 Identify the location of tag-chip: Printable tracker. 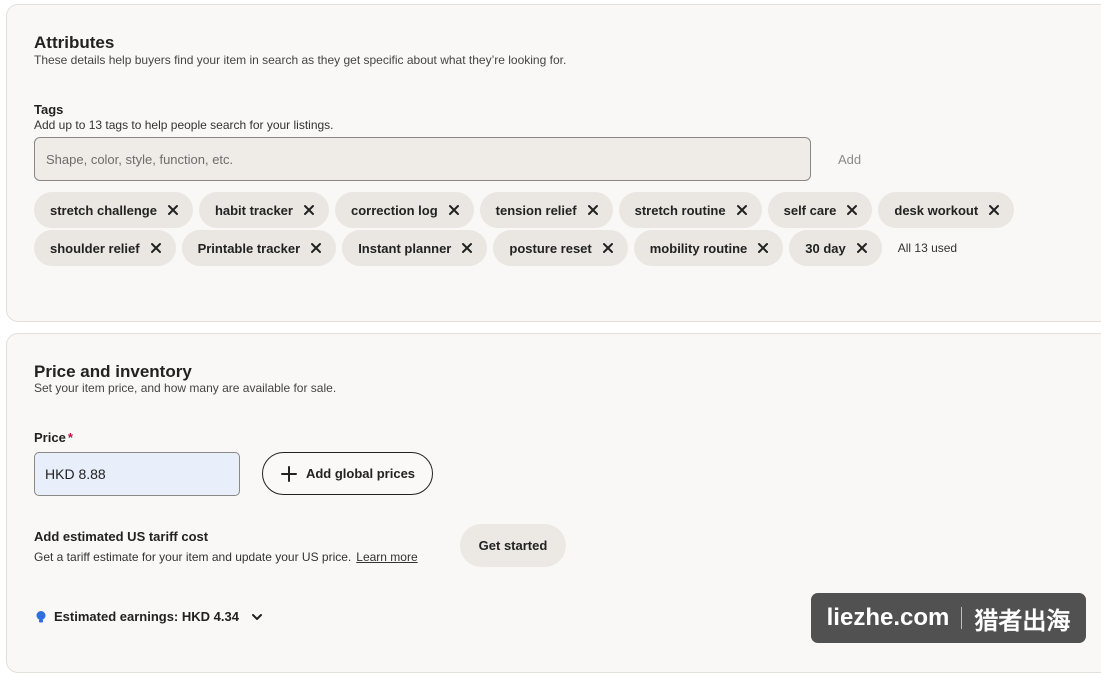
(259, 248).